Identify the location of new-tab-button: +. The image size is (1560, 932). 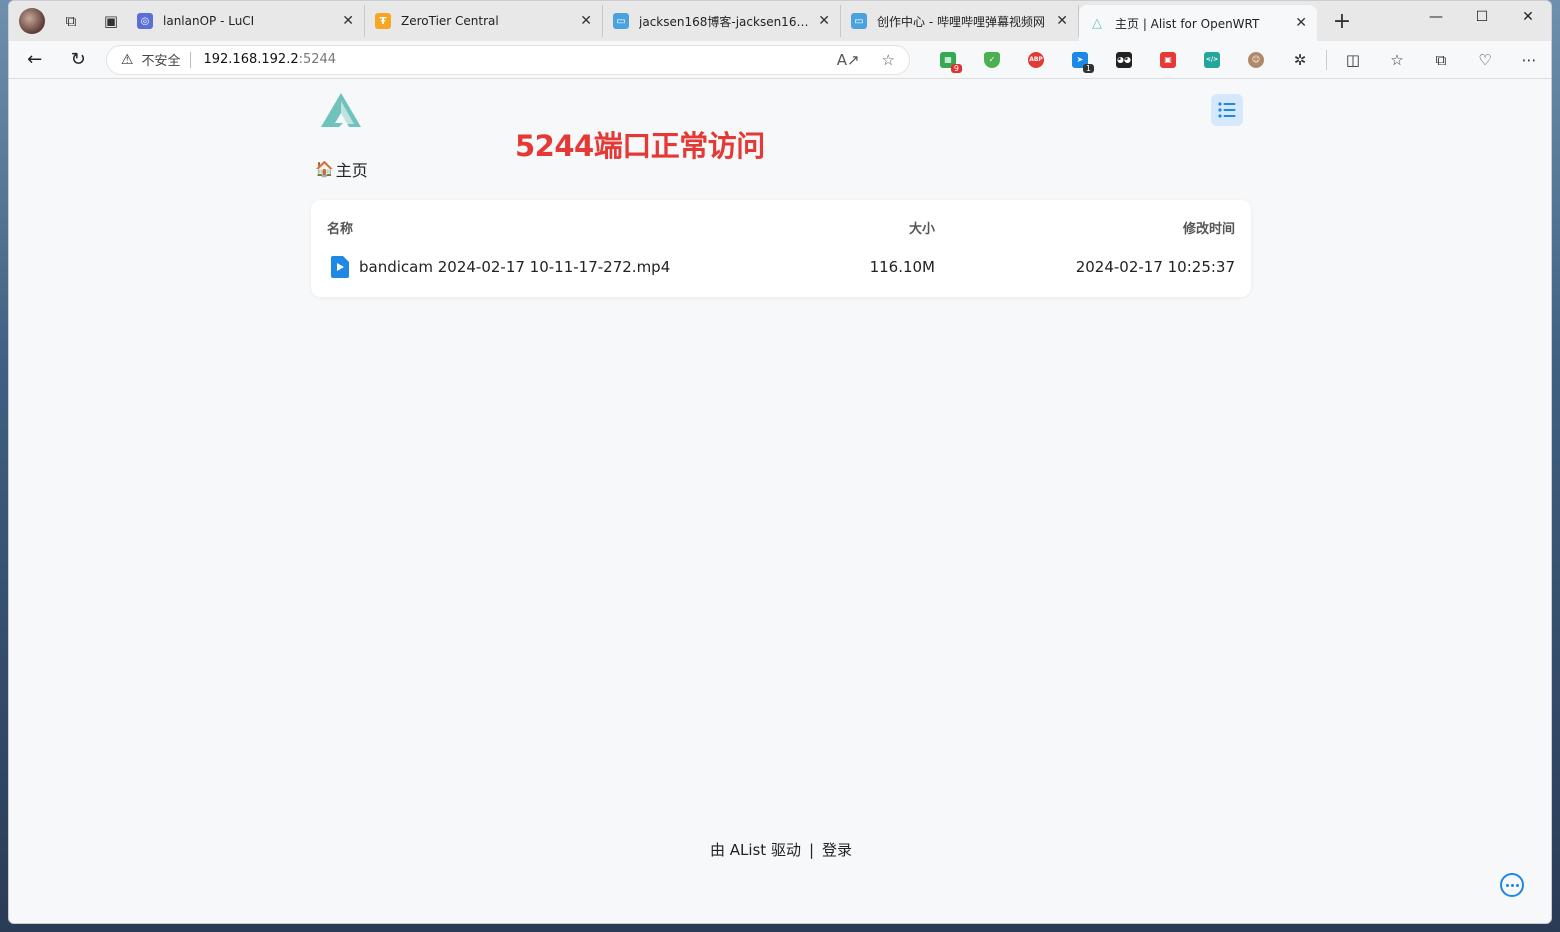
(1342, 21).